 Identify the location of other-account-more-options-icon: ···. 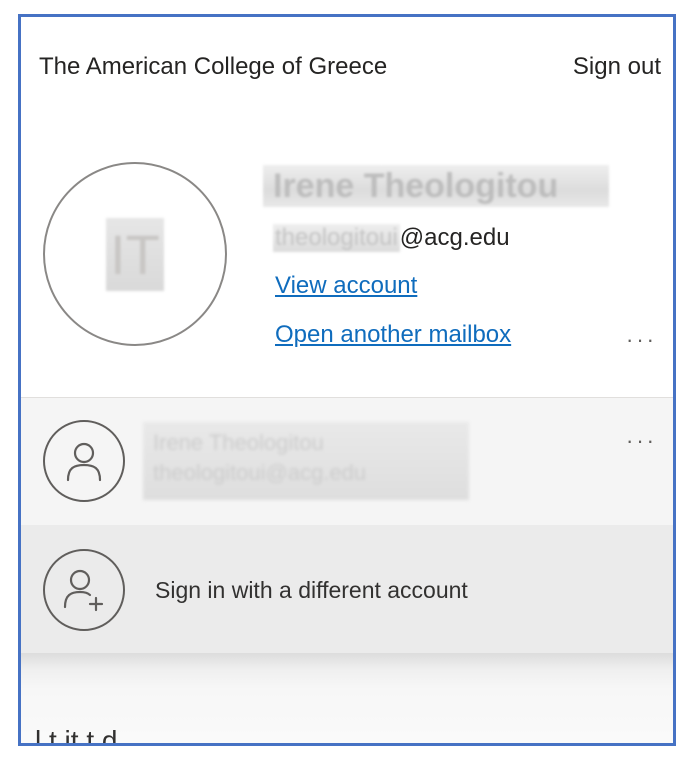
(641, 441).